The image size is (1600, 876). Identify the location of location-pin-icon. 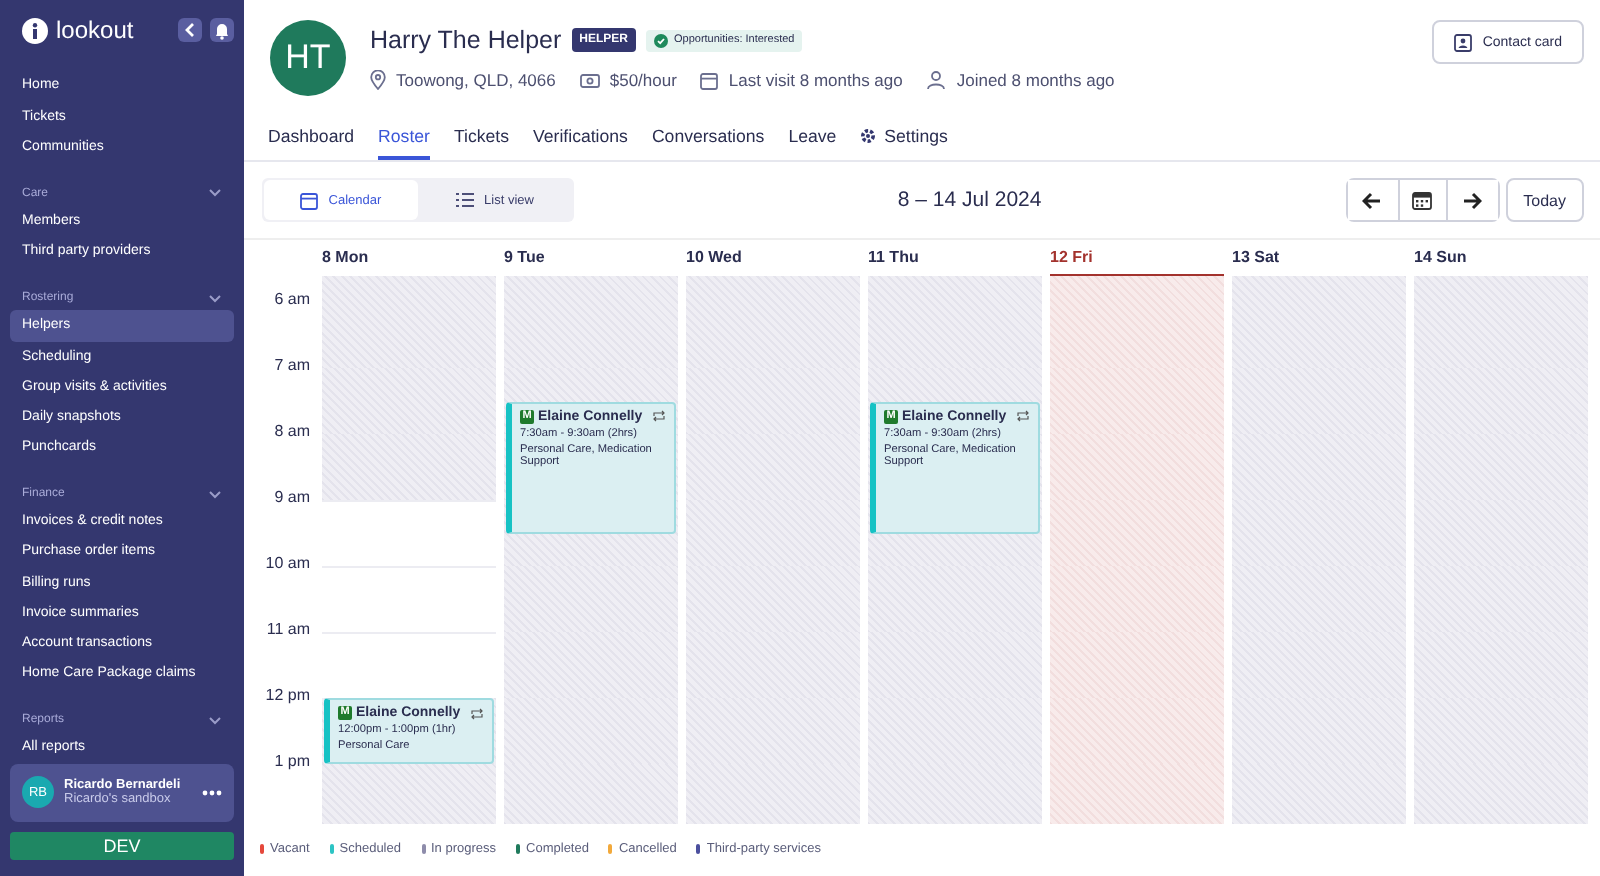
(378, 80).